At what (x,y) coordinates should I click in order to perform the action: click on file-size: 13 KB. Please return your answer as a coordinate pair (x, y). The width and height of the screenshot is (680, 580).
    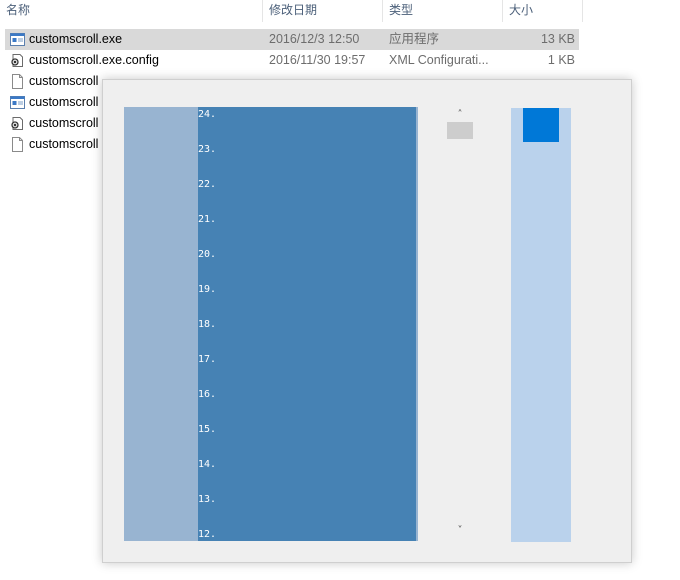
    Looking at the image, I should click on (557, 39).